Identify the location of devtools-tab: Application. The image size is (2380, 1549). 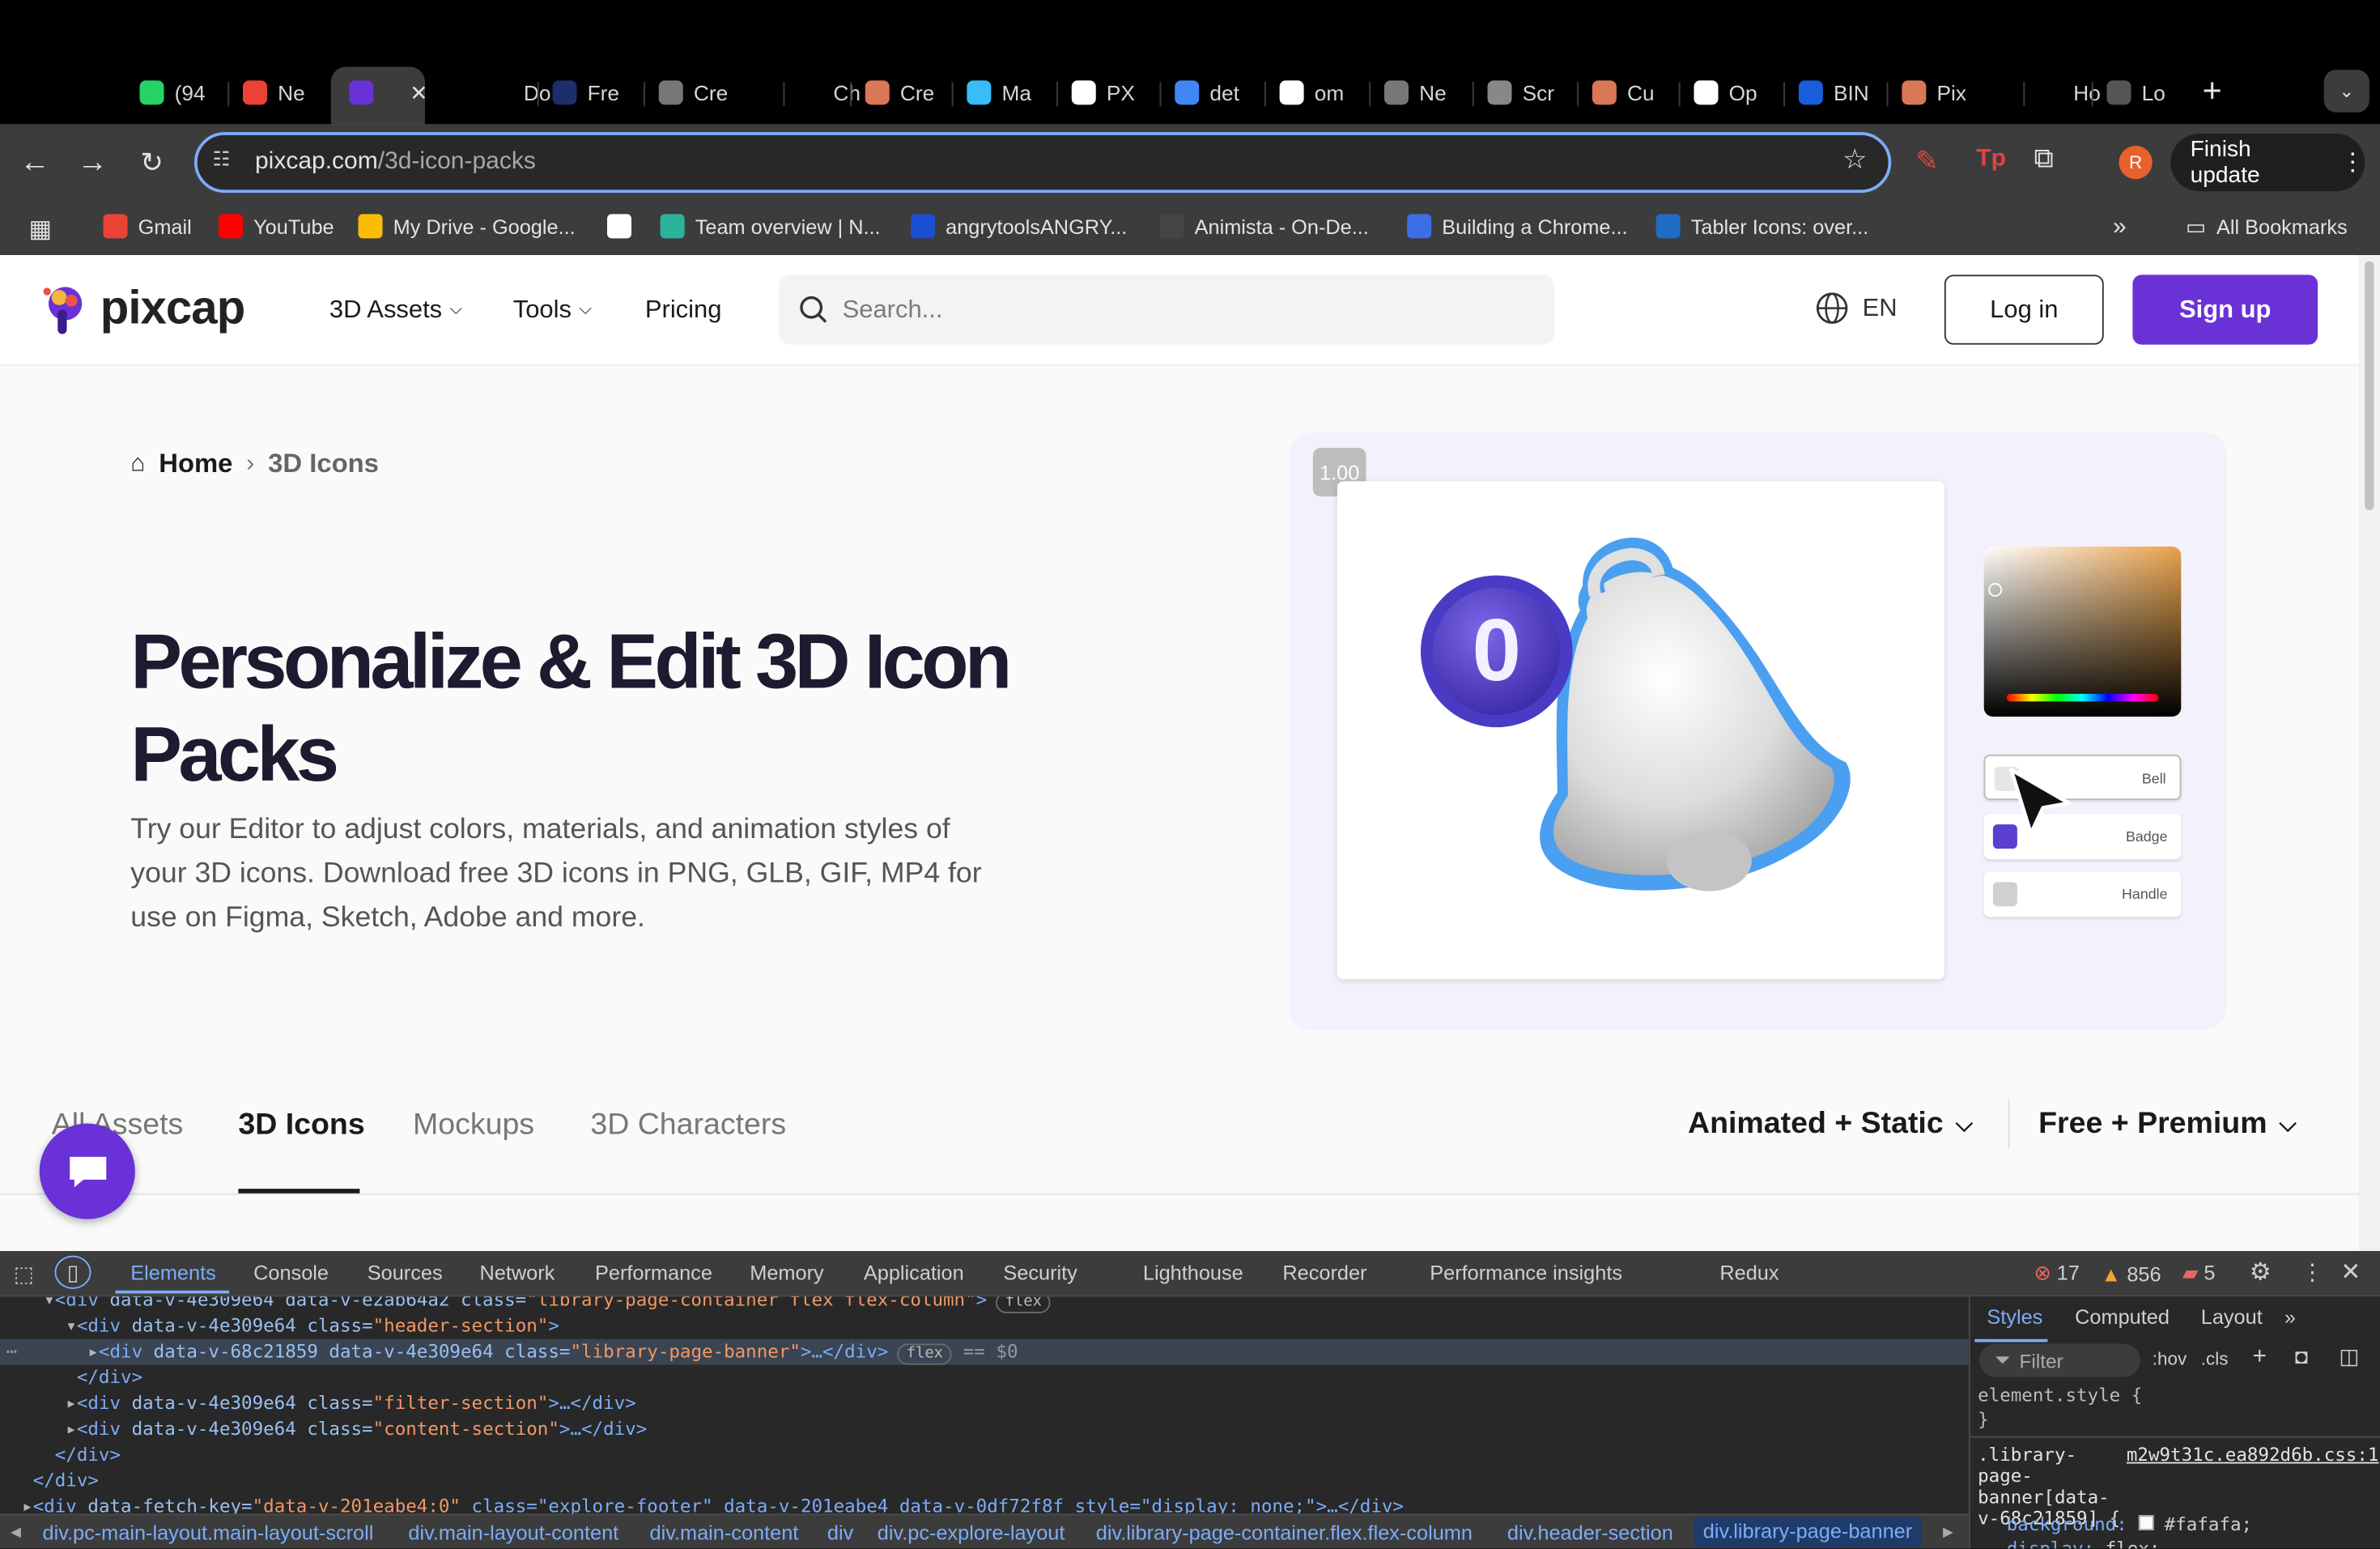
(914, 1273).